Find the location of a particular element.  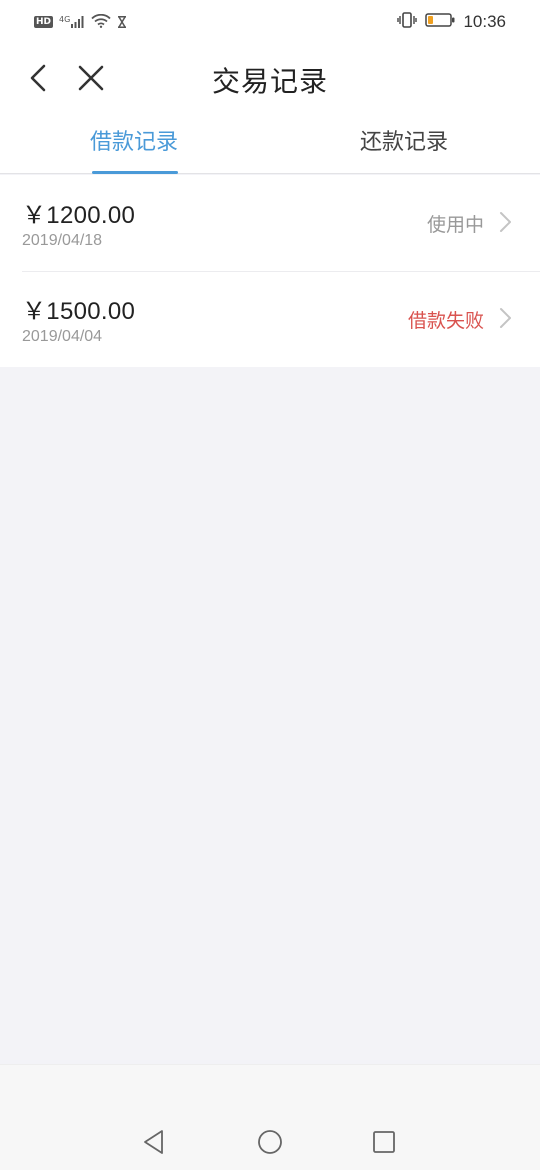

tab-label: 还款记录 is located at coordinates (404, 142).